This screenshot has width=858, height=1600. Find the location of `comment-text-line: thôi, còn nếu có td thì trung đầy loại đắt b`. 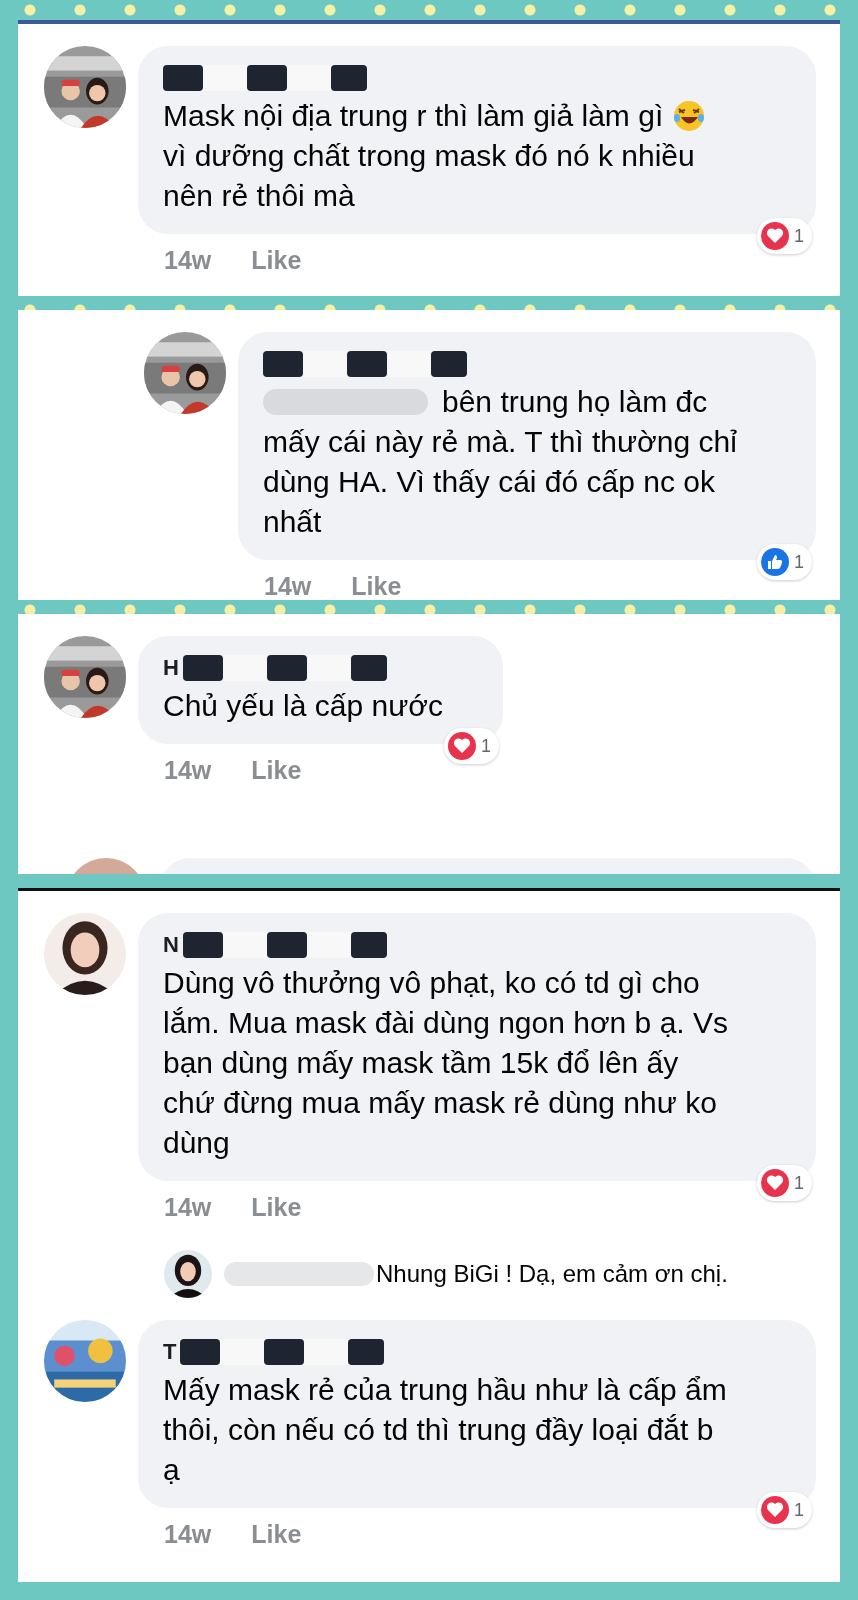

comment-text-line: thôi, còn nếu có td thì trung đầy loại đắt b is located at coordinates (438, 1430).